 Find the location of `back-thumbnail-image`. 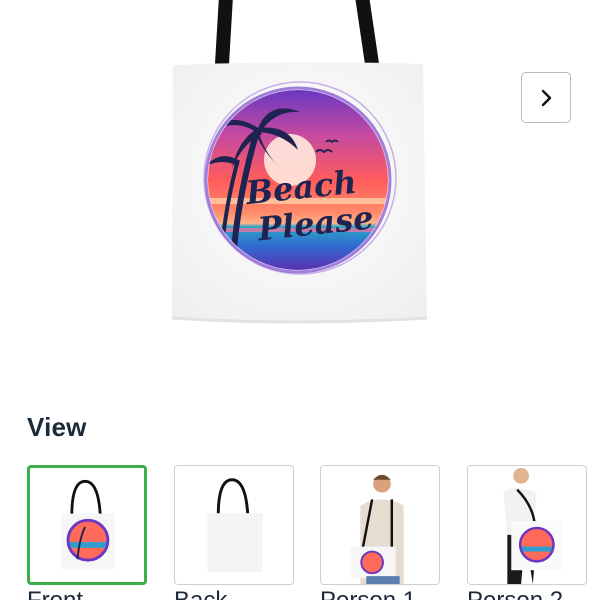

back-thumbnail-image is located at coordinates (235, 525).